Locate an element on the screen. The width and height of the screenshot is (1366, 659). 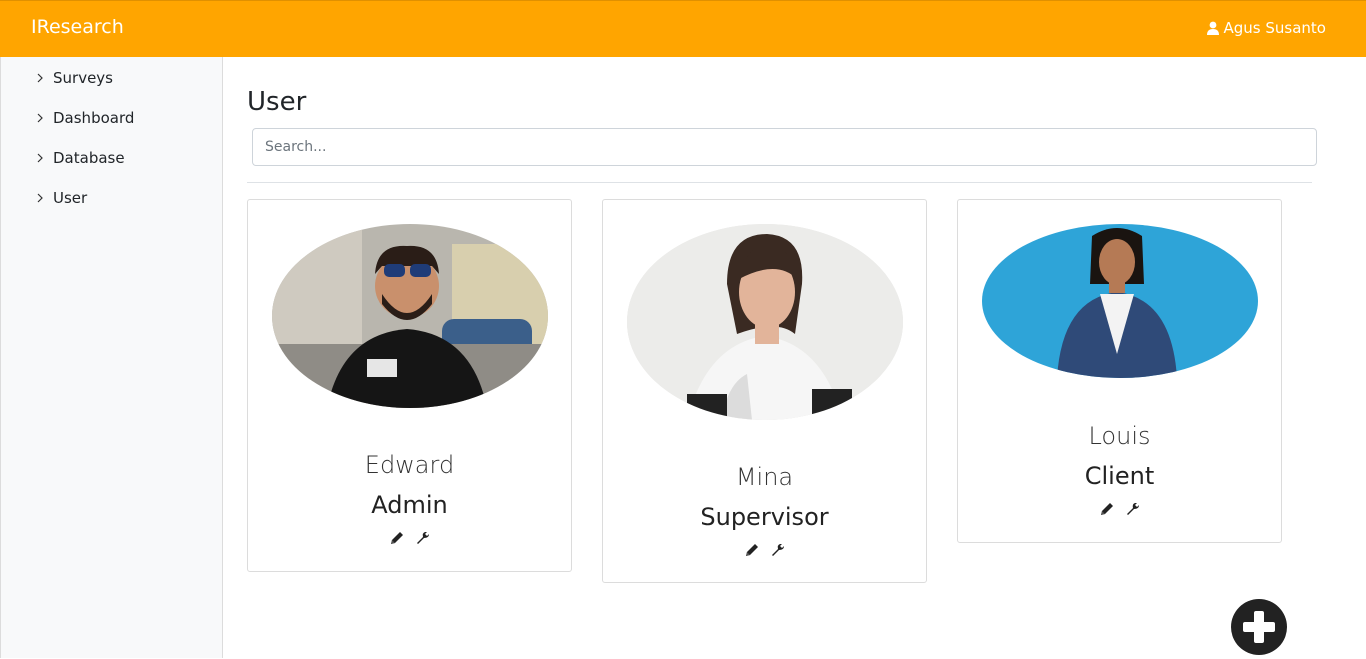
sidebar-item-dashboard: Dashboard is located at coordinates (84, 118).